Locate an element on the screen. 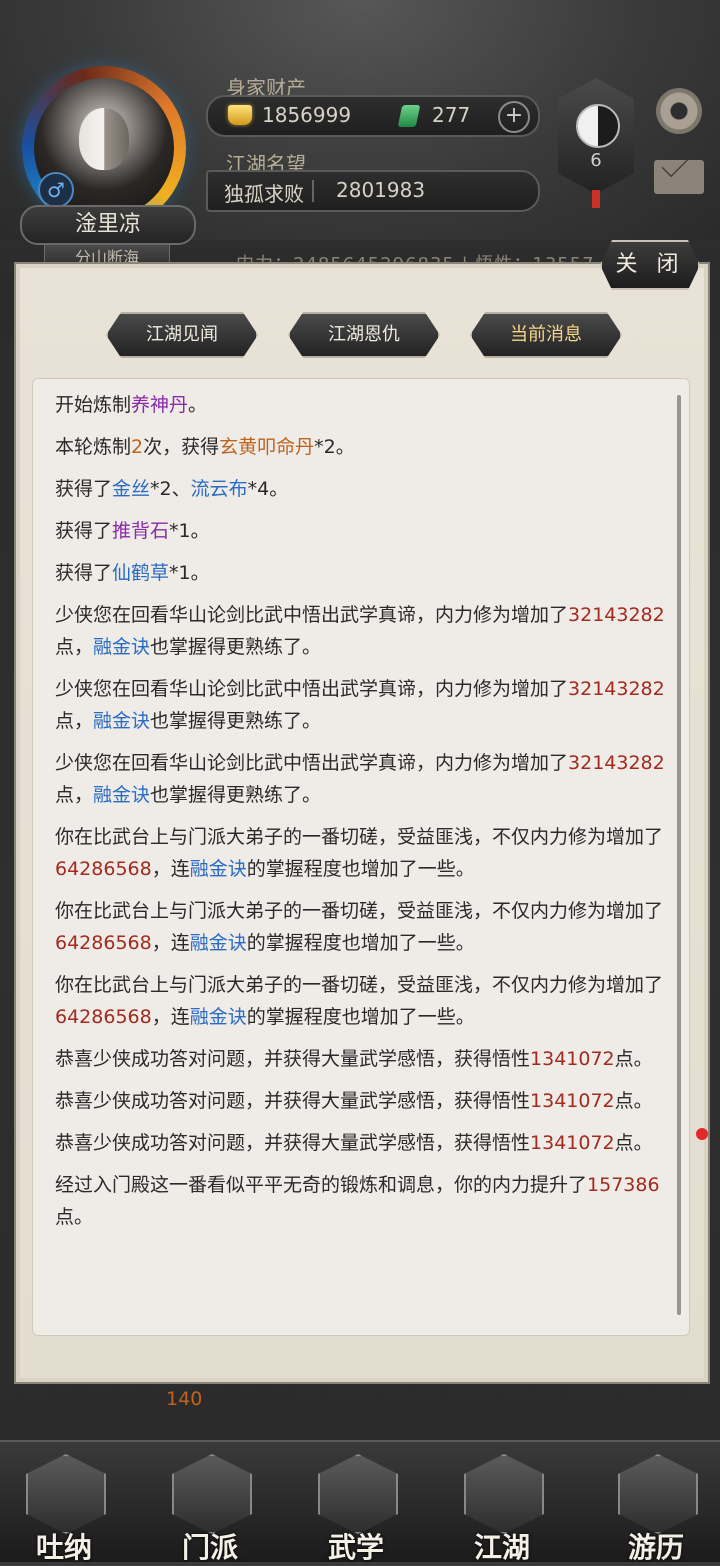 The height and width of the screenshot is (1566, 720). message-text: 。 is located at coordinates (198, 405).